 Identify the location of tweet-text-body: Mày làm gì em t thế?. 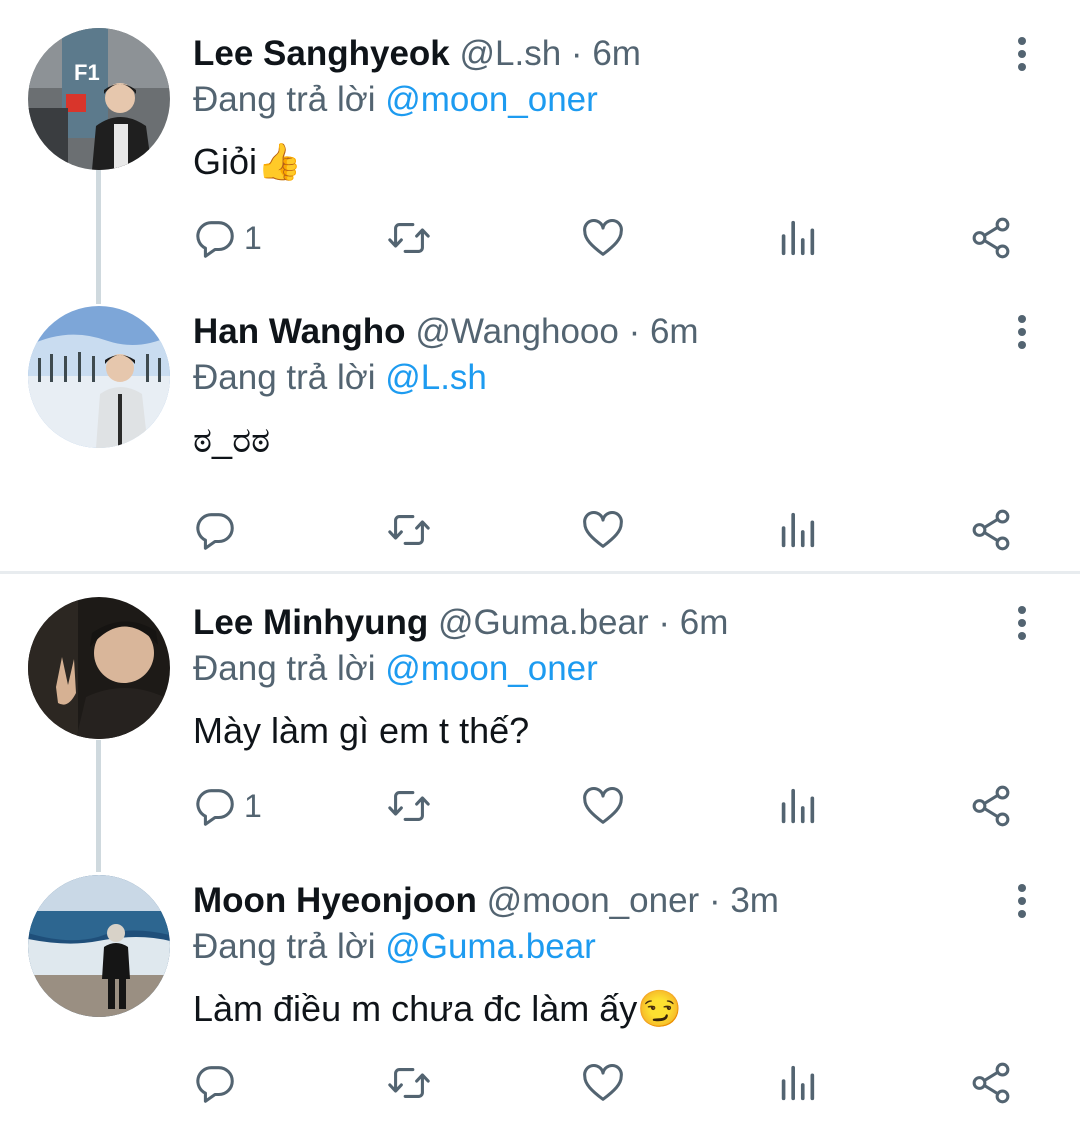
(361, 730).